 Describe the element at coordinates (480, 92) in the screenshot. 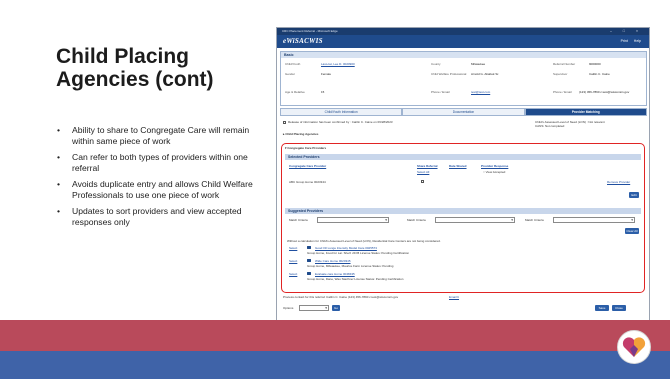

I see `email-link: test@test.com` at that location.